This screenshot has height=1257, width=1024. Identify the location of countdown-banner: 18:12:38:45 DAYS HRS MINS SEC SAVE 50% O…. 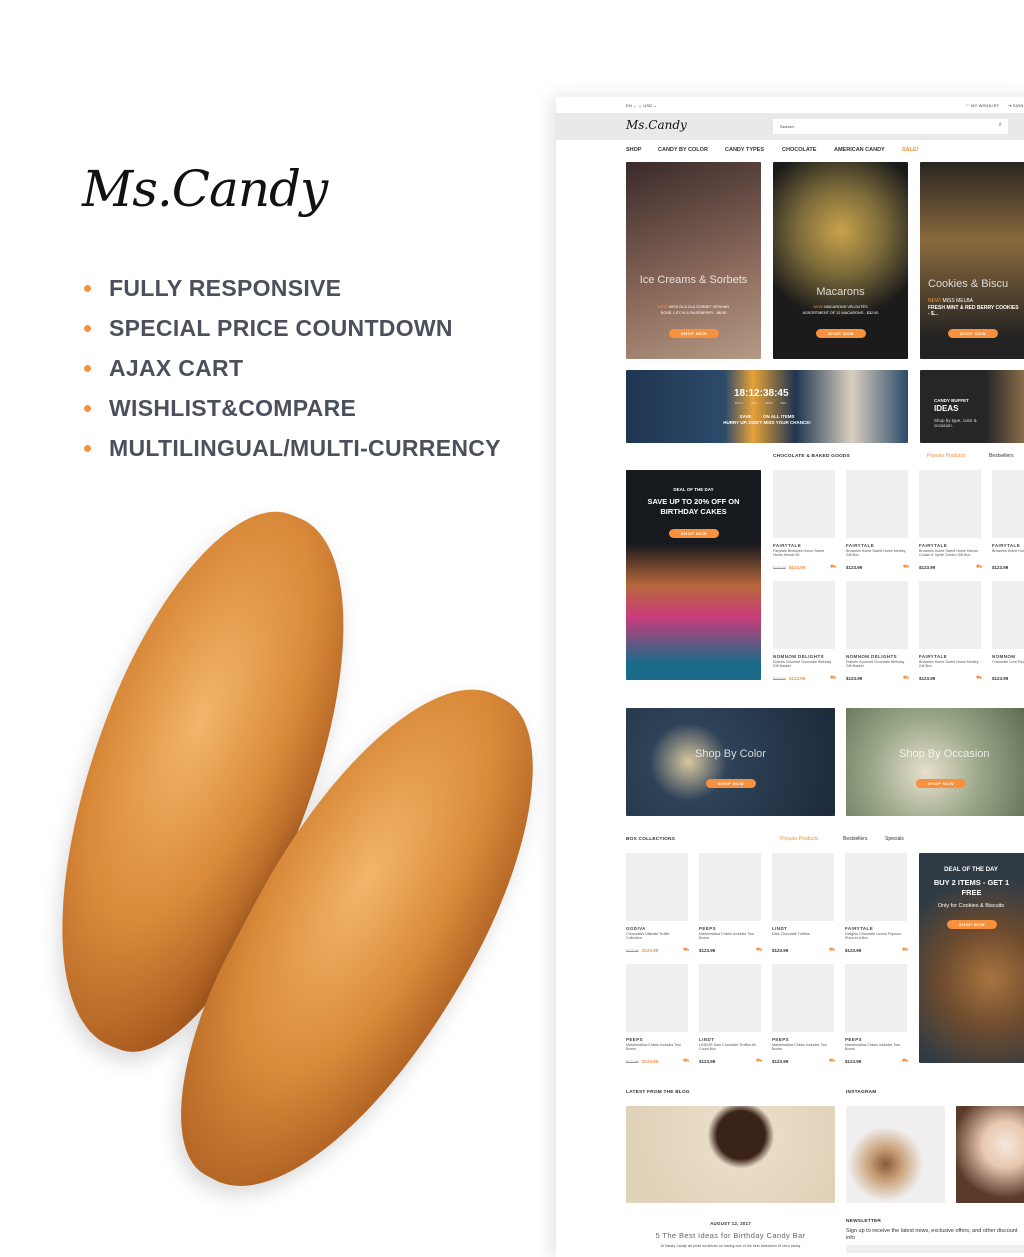
(767, 406).